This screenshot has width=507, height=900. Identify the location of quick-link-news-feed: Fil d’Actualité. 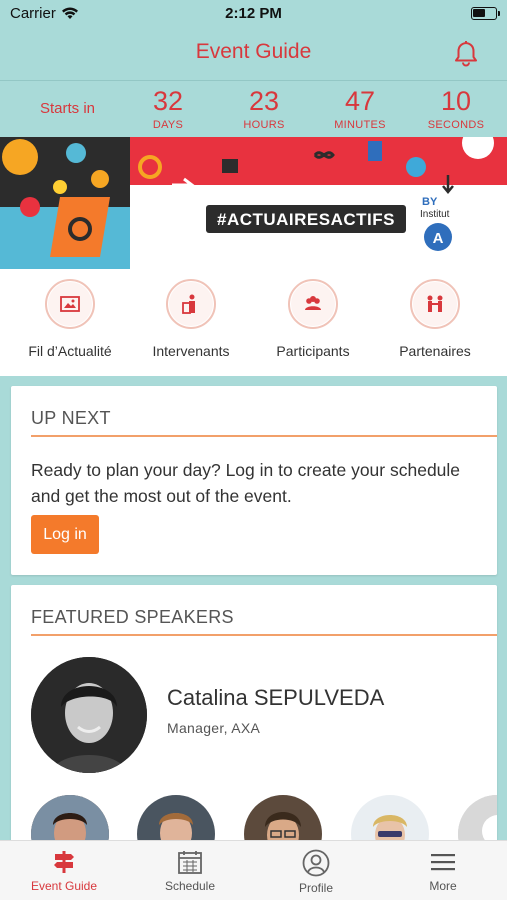
(70, 319).